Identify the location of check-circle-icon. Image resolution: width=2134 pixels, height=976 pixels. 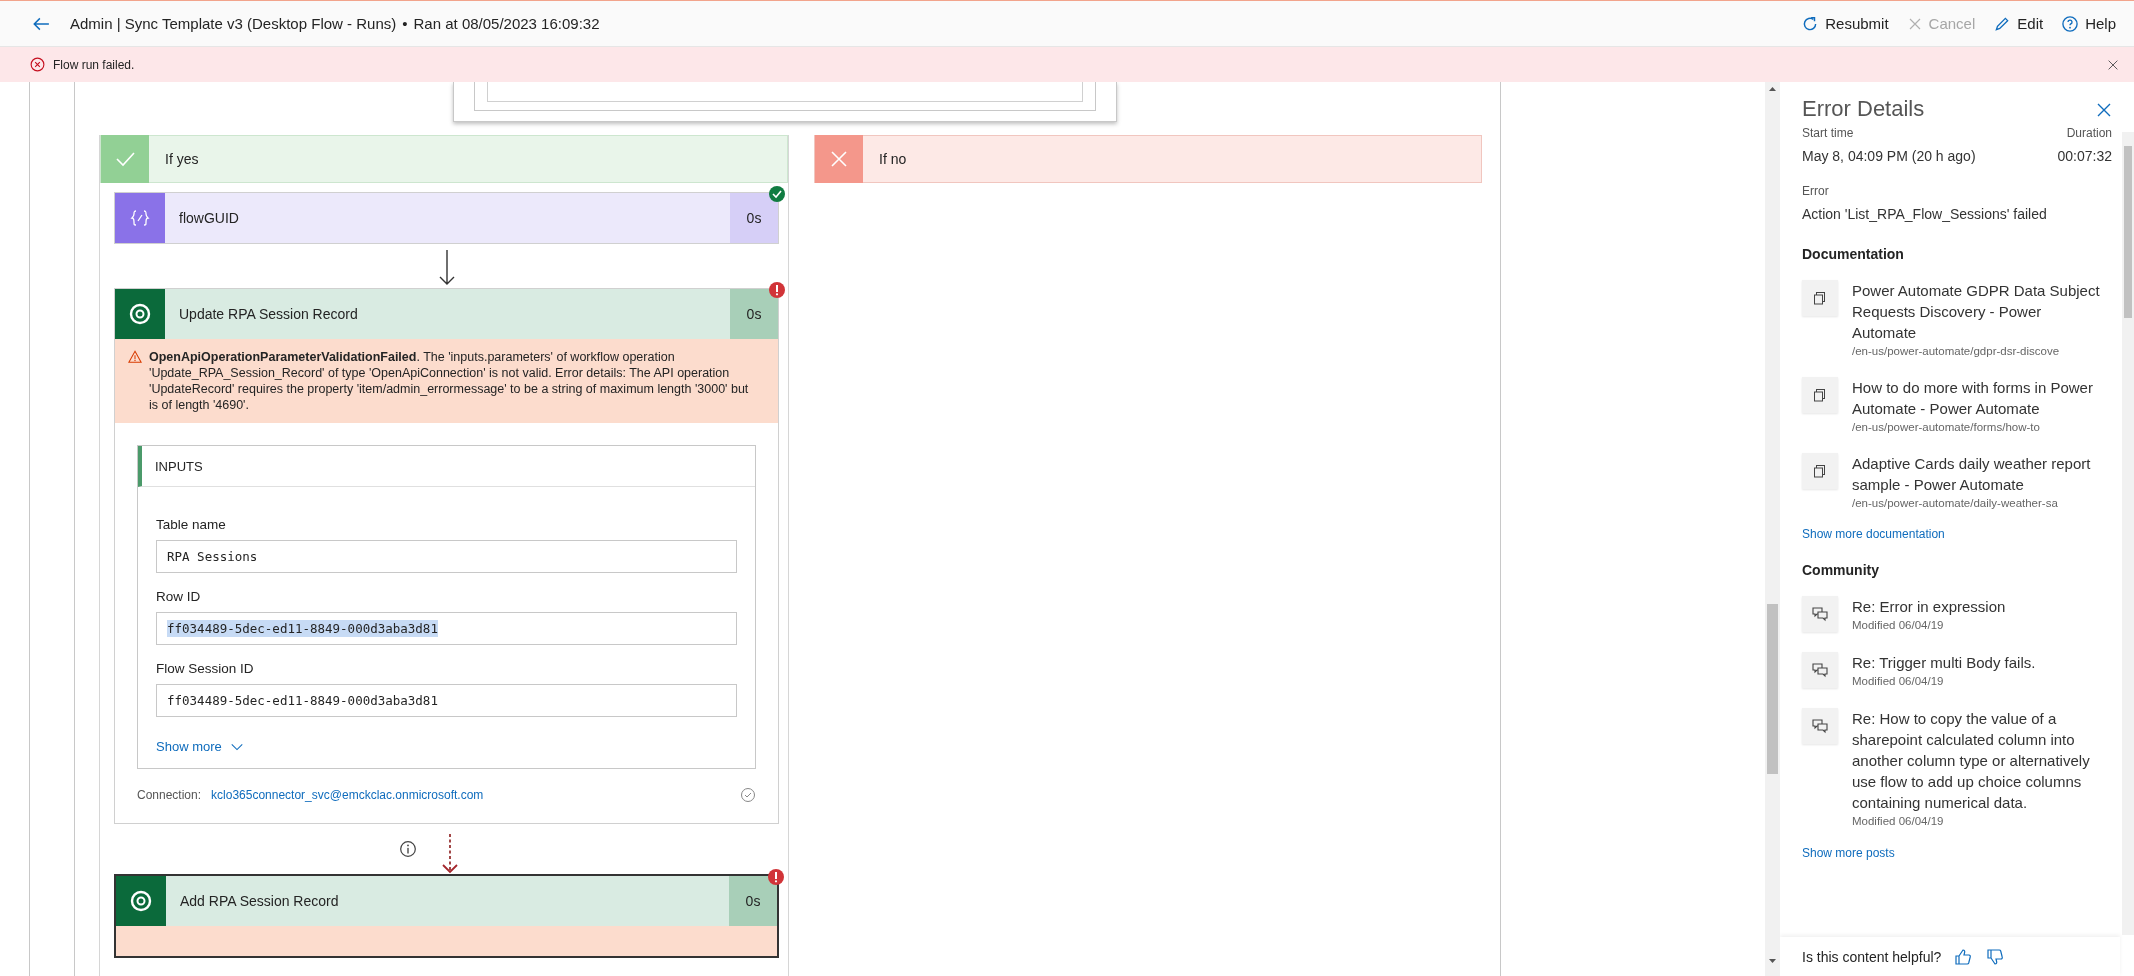
(748, 795).